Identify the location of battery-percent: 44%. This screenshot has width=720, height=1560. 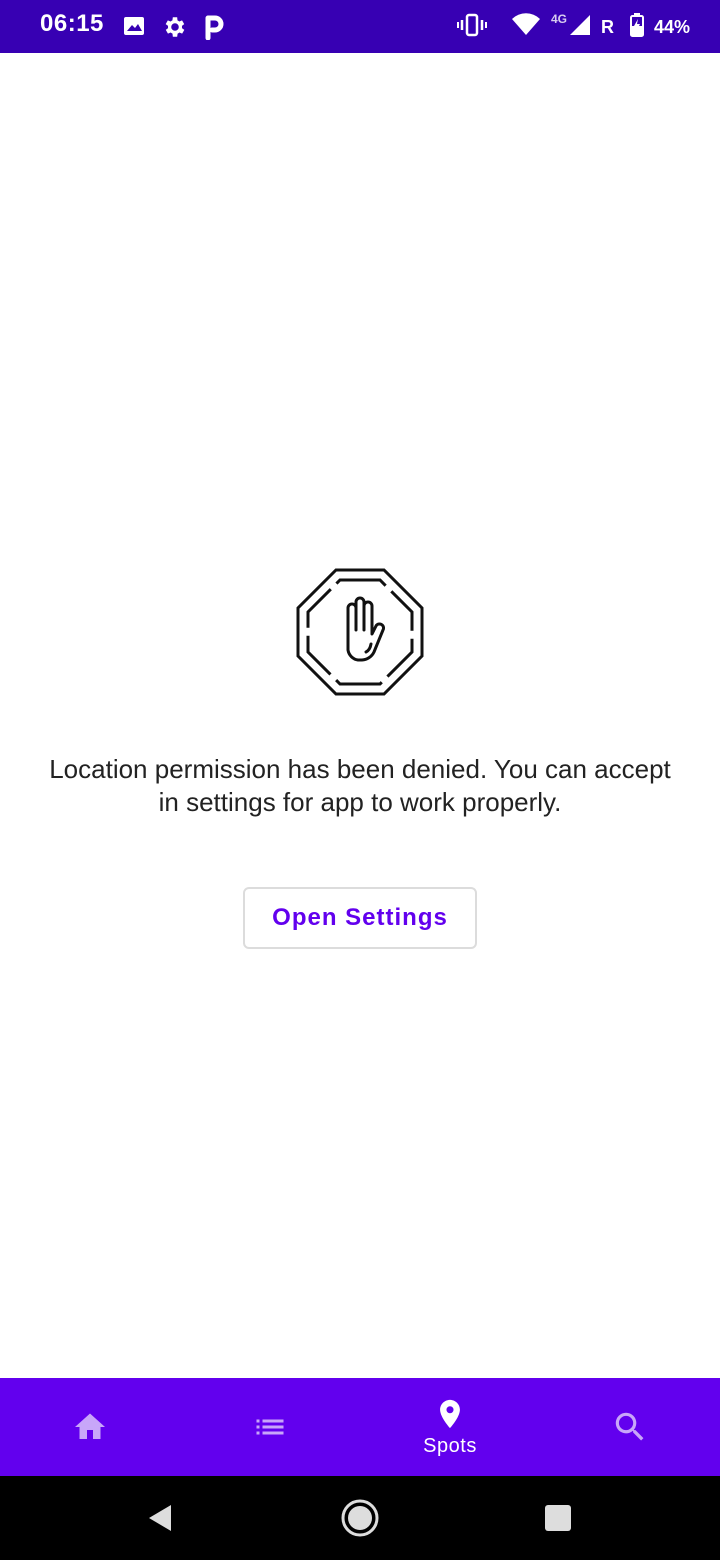
(671, 26).